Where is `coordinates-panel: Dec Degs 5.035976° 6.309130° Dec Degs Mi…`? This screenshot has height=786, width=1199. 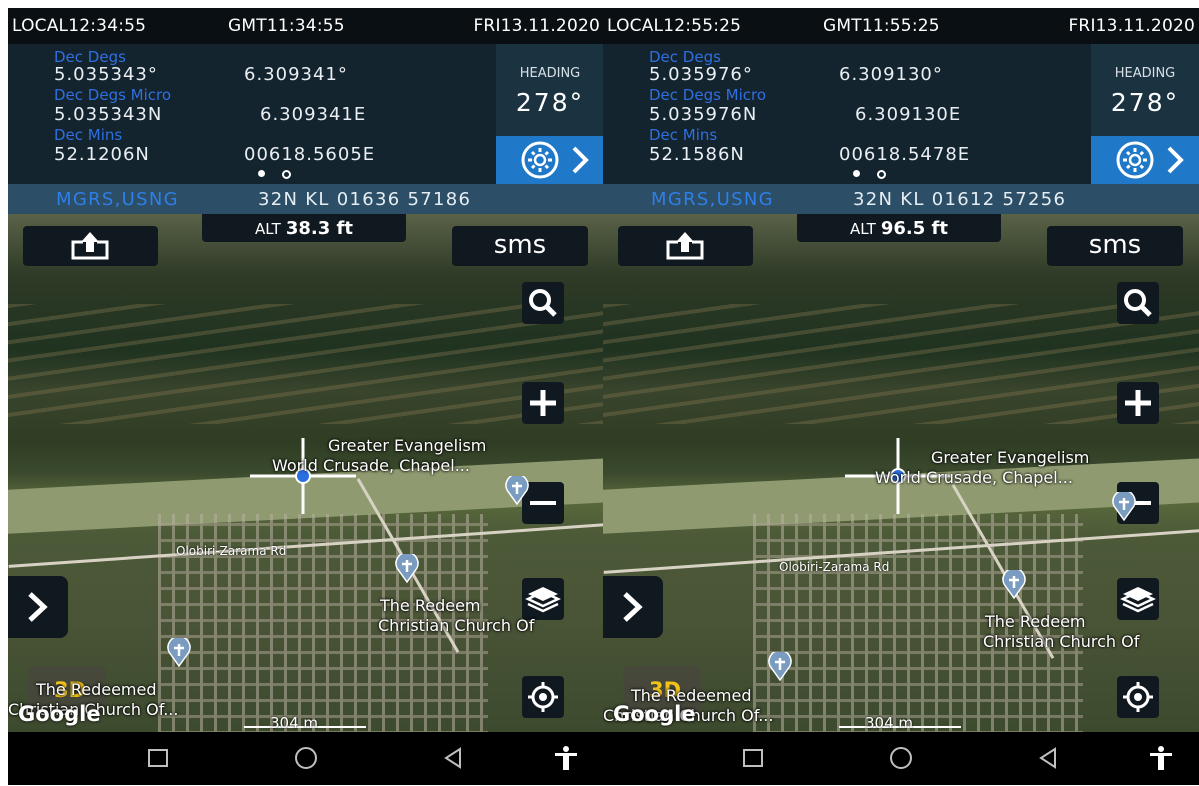 coordinates-panel: Dec Degs 5.035976° 6.309130° Dec Degs Mi… is located at coordinates (847, 114).